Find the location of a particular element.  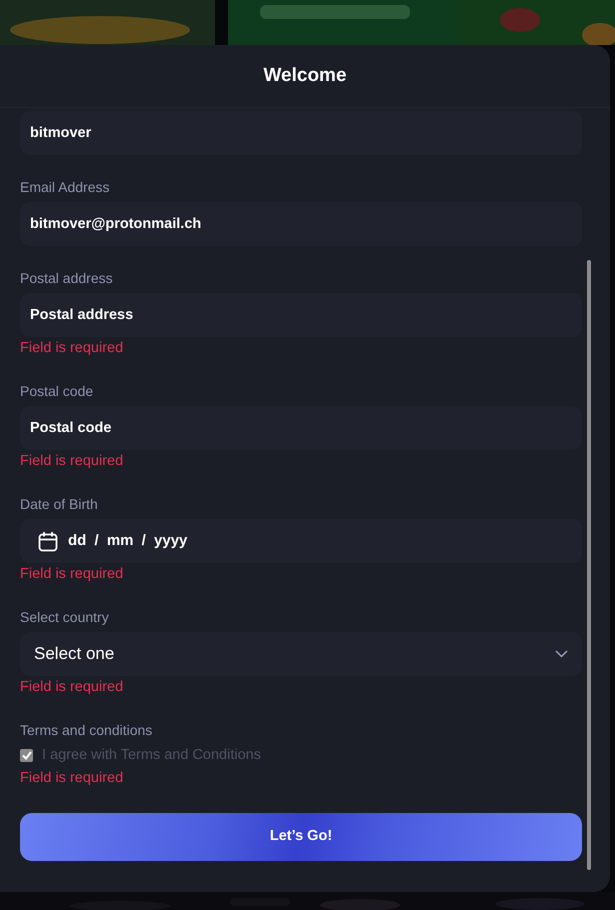

field-label: Email Address is located at coordinates (65, 187).